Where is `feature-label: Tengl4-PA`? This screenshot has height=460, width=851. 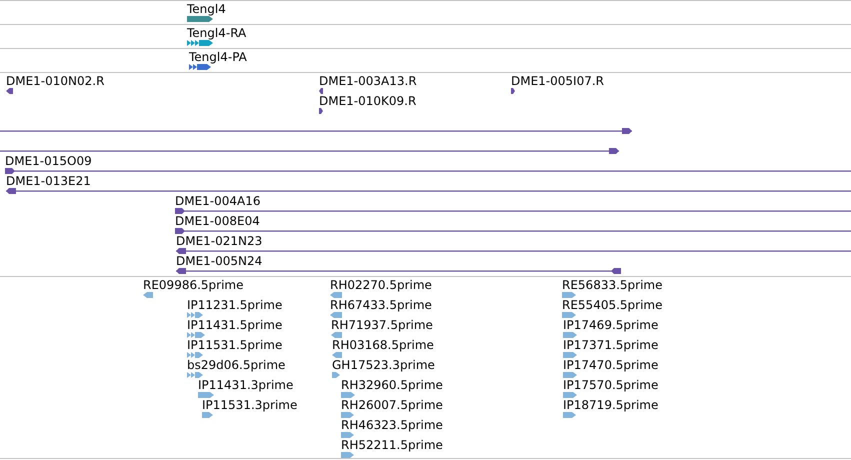
feature-label: Tengl4-PA is located at coordinates (218, 57).